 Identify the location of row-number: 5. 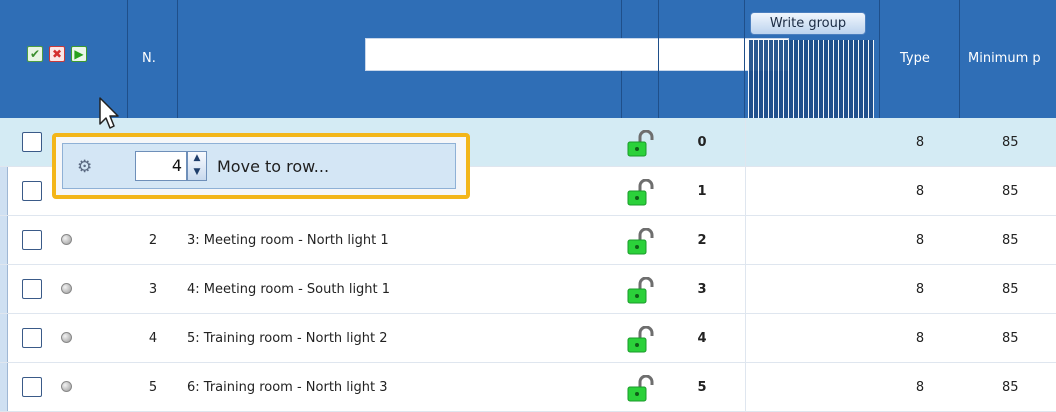
(153, 387).